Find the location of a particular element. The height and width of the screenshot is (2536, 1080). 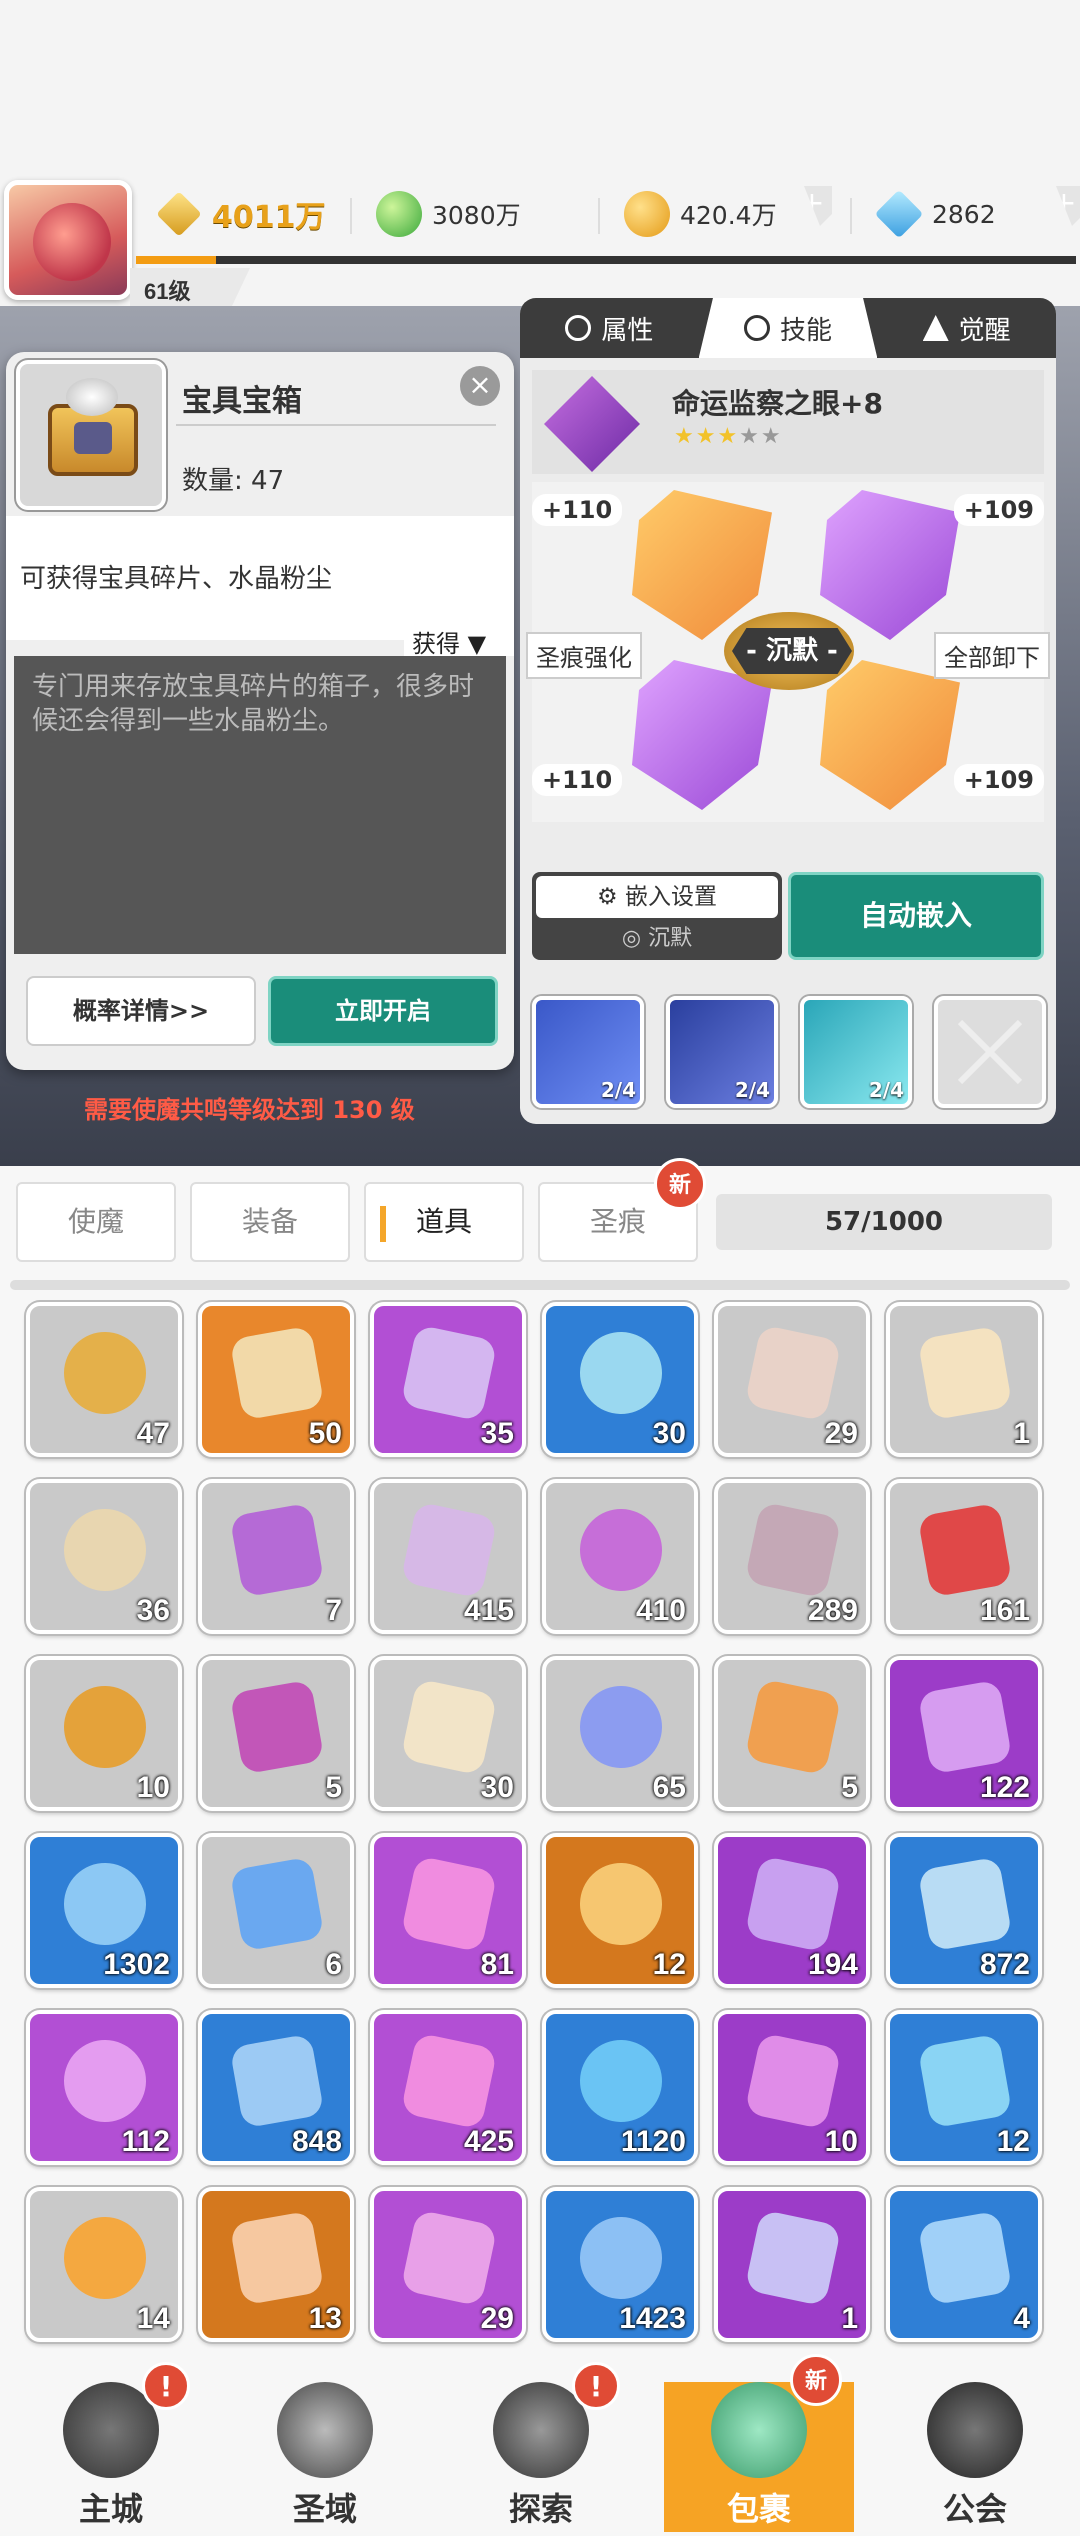

inventory-item: 1302 is located at coordinates (104, 1910).